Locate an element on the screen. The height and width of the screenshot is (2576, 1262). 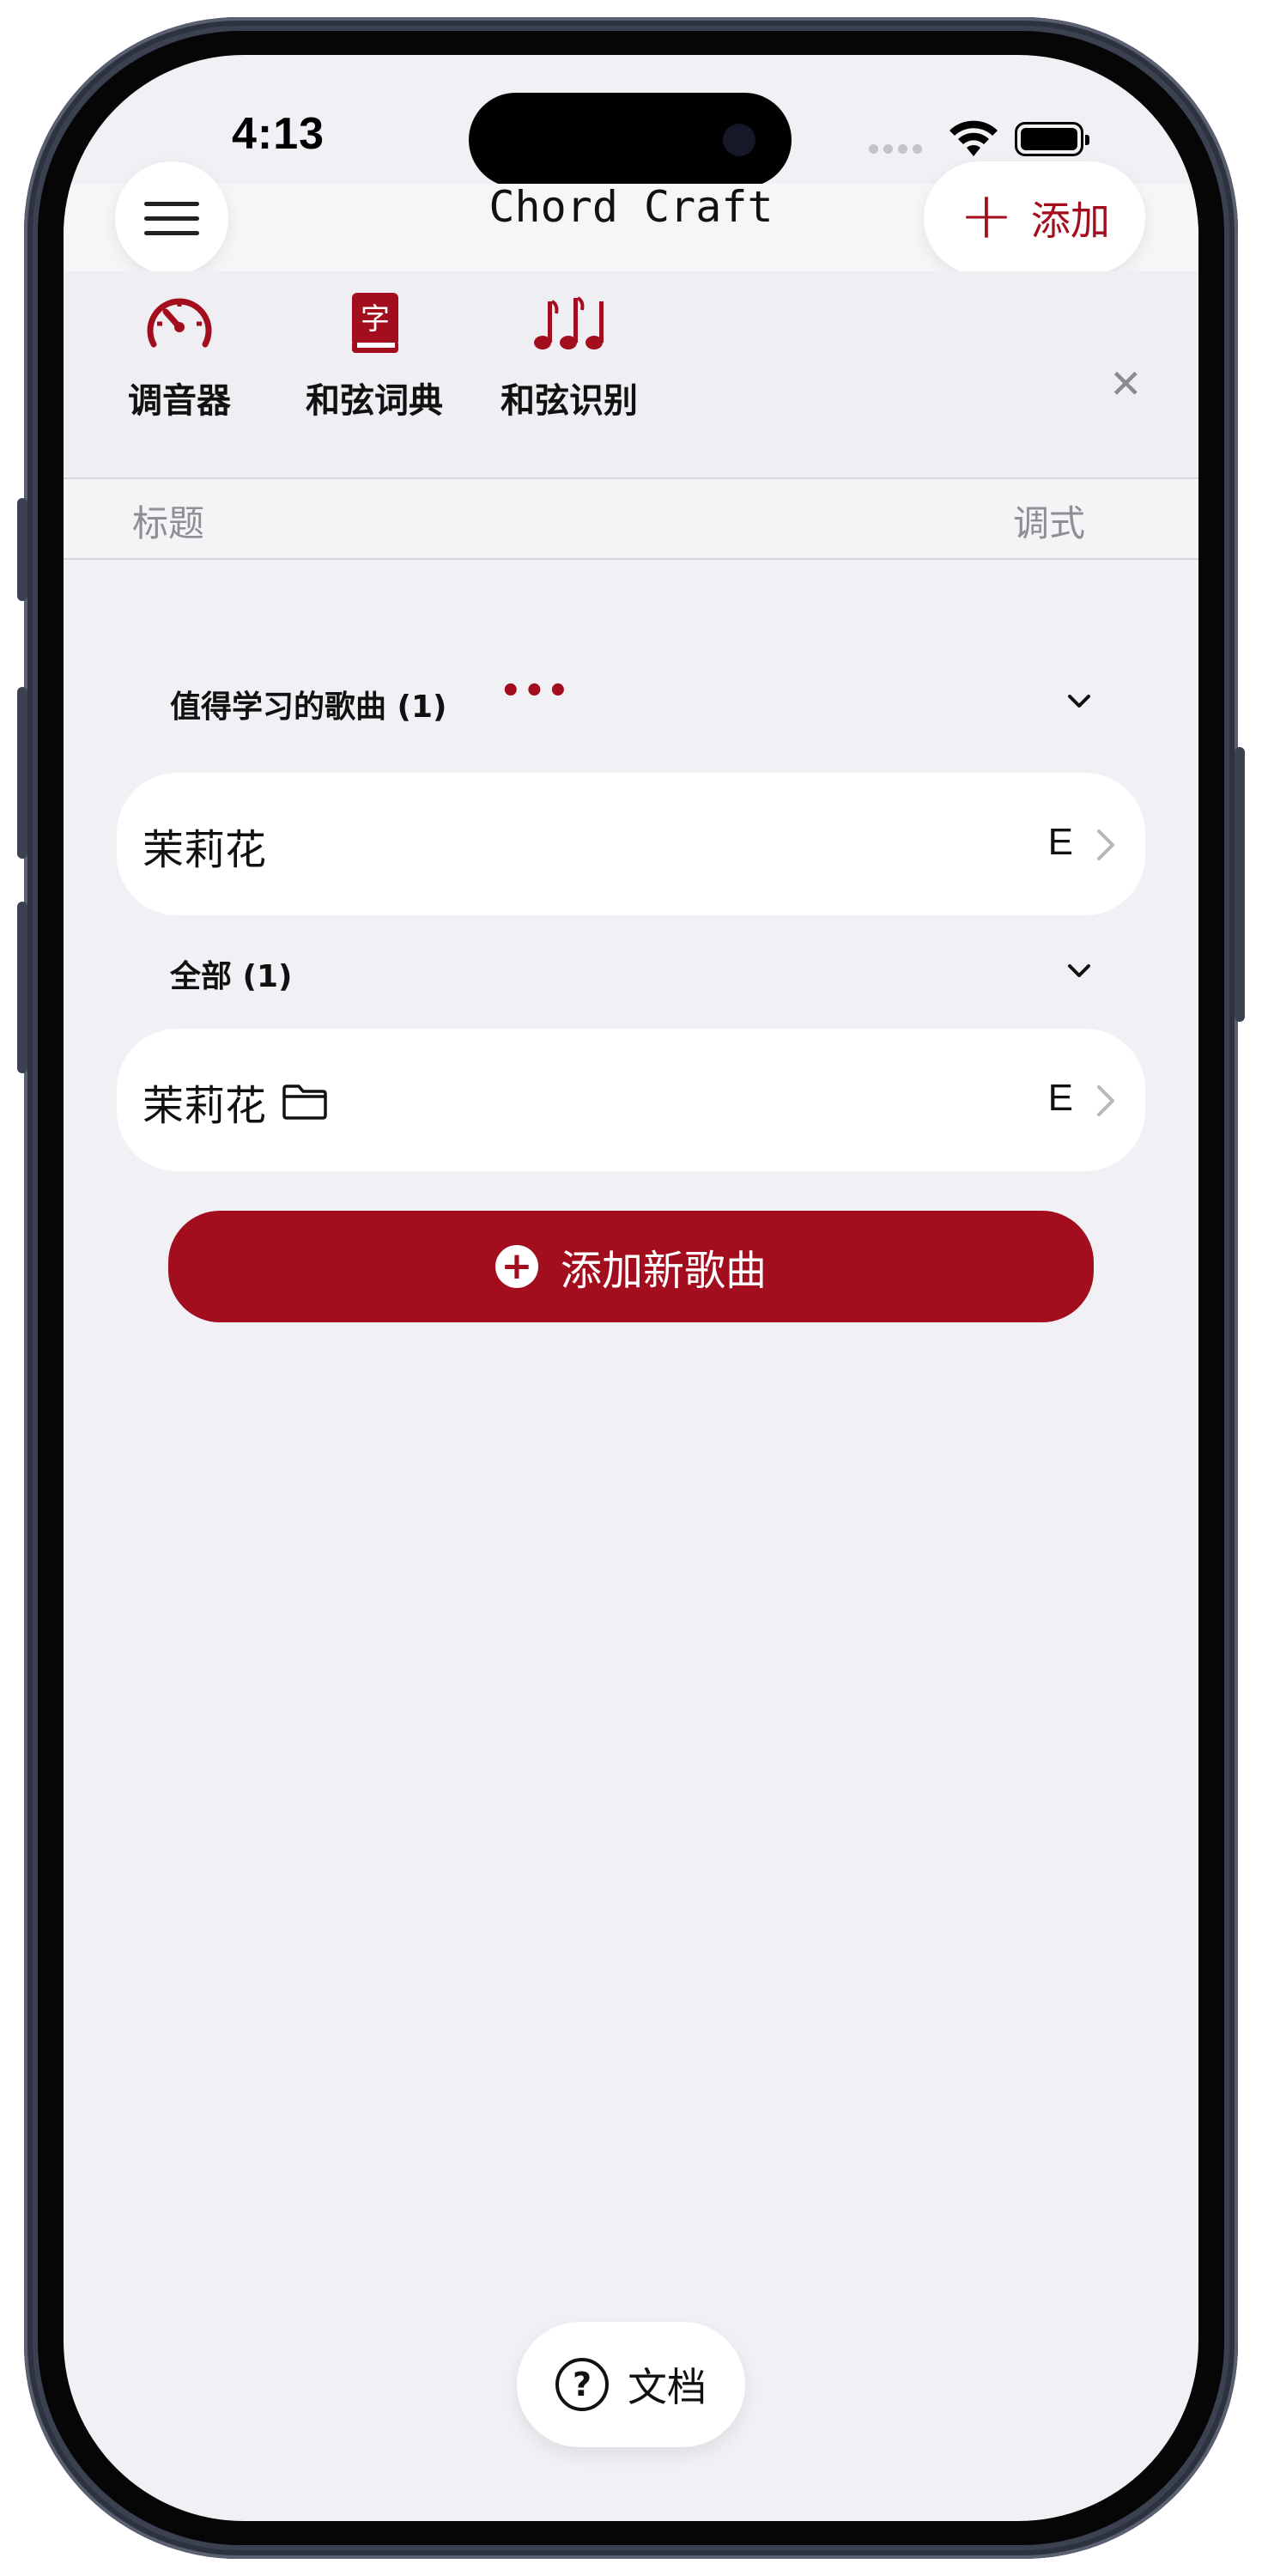
battery-icon is located at coordinates (1052, 139).